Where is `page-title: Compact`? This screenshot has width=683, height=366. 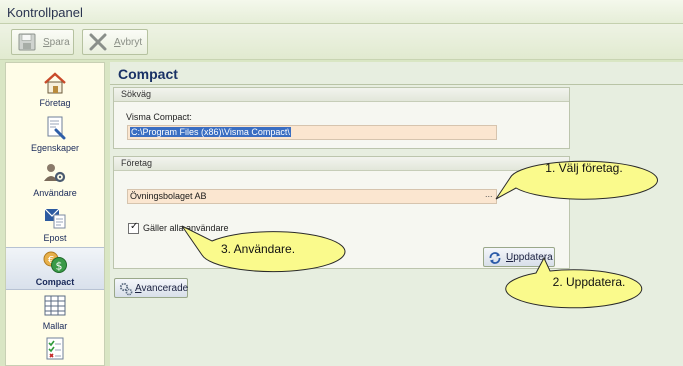
page-title: Compact is located at coordinates (148, 74).